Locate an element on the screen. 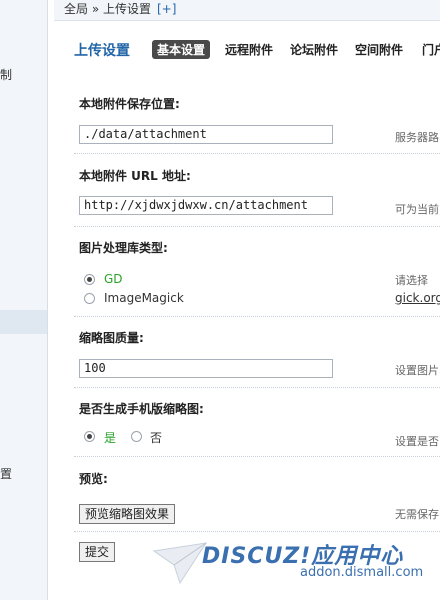 The height and width of the screenshot is (600, 440). watermark: DISCUZ!应用中心 addon.dismall.com is located at coordinates (295, 567).